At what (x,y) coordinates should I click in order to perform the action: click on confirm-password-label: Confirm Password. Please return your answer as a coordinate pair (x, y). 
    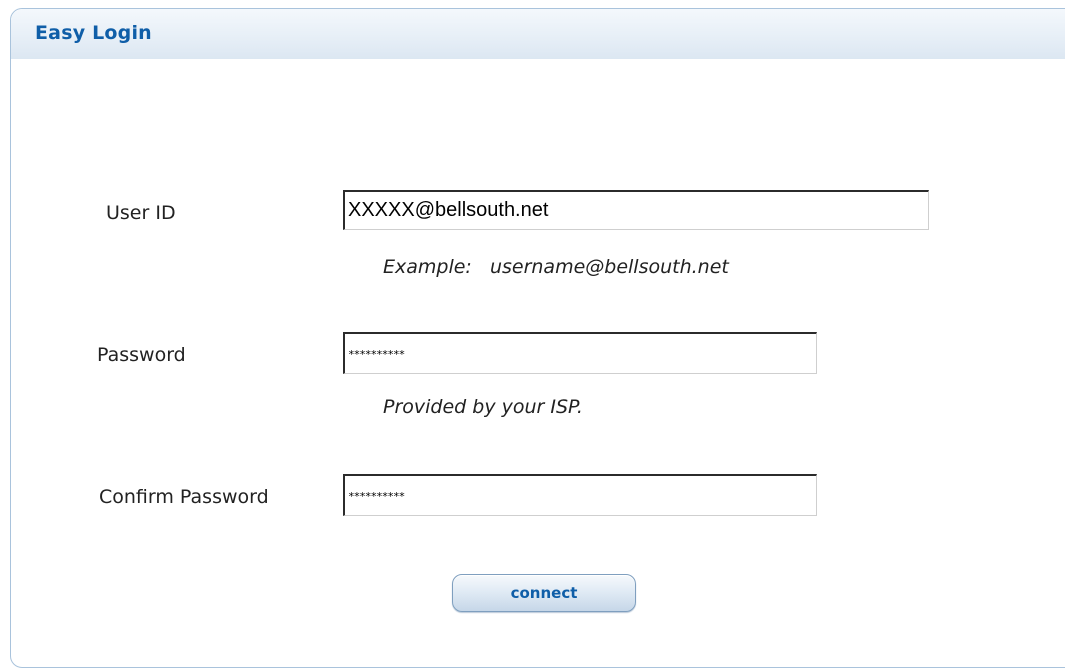
    Looking at the image, I should click on (184, 497).